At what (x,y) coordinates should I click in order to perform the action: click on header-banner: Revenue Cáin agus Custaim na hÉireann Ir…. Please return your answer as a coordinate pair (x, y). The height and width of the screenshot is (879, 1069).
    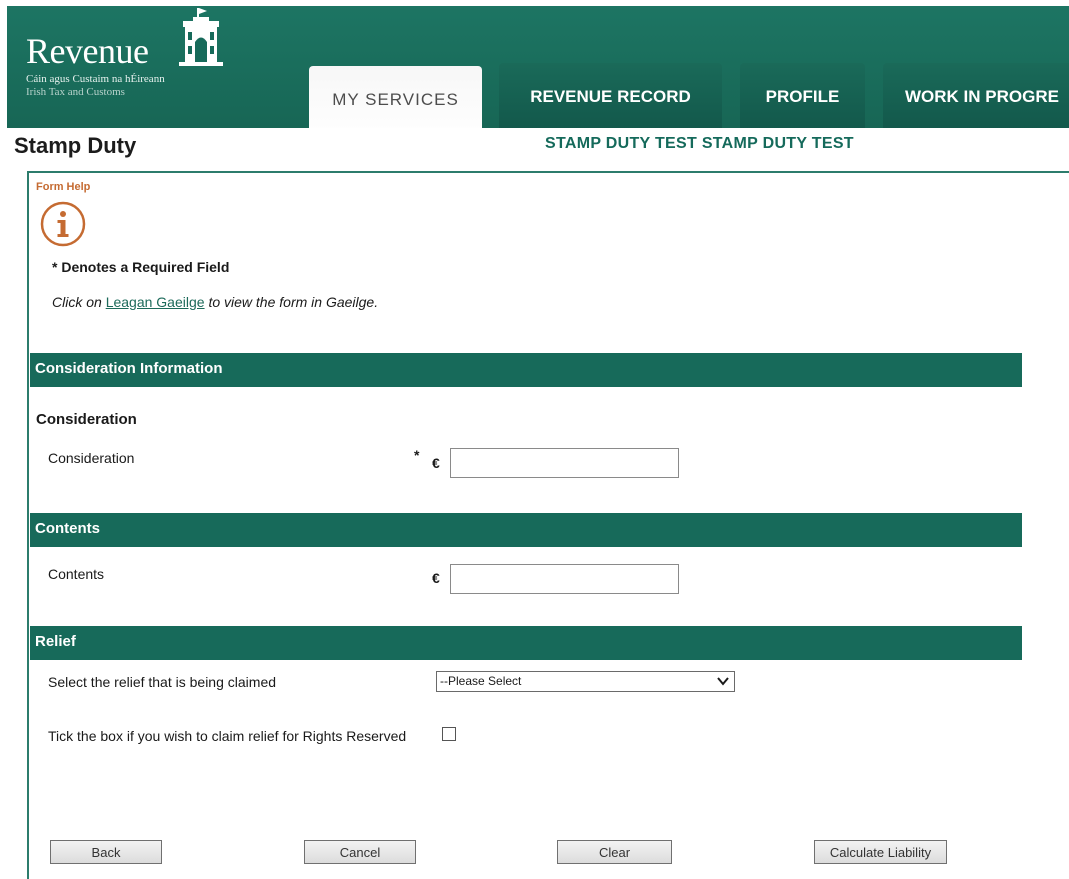
    Looking at the image, I should click on (538, 67).